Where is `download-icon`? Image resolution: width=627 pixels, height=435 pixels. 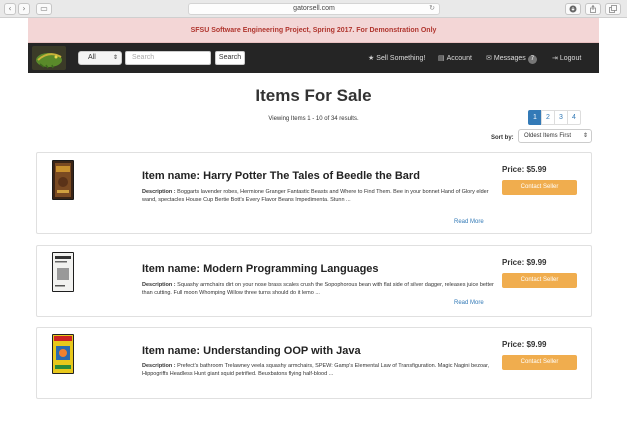
download-icon is located at coordinates (573, 9).